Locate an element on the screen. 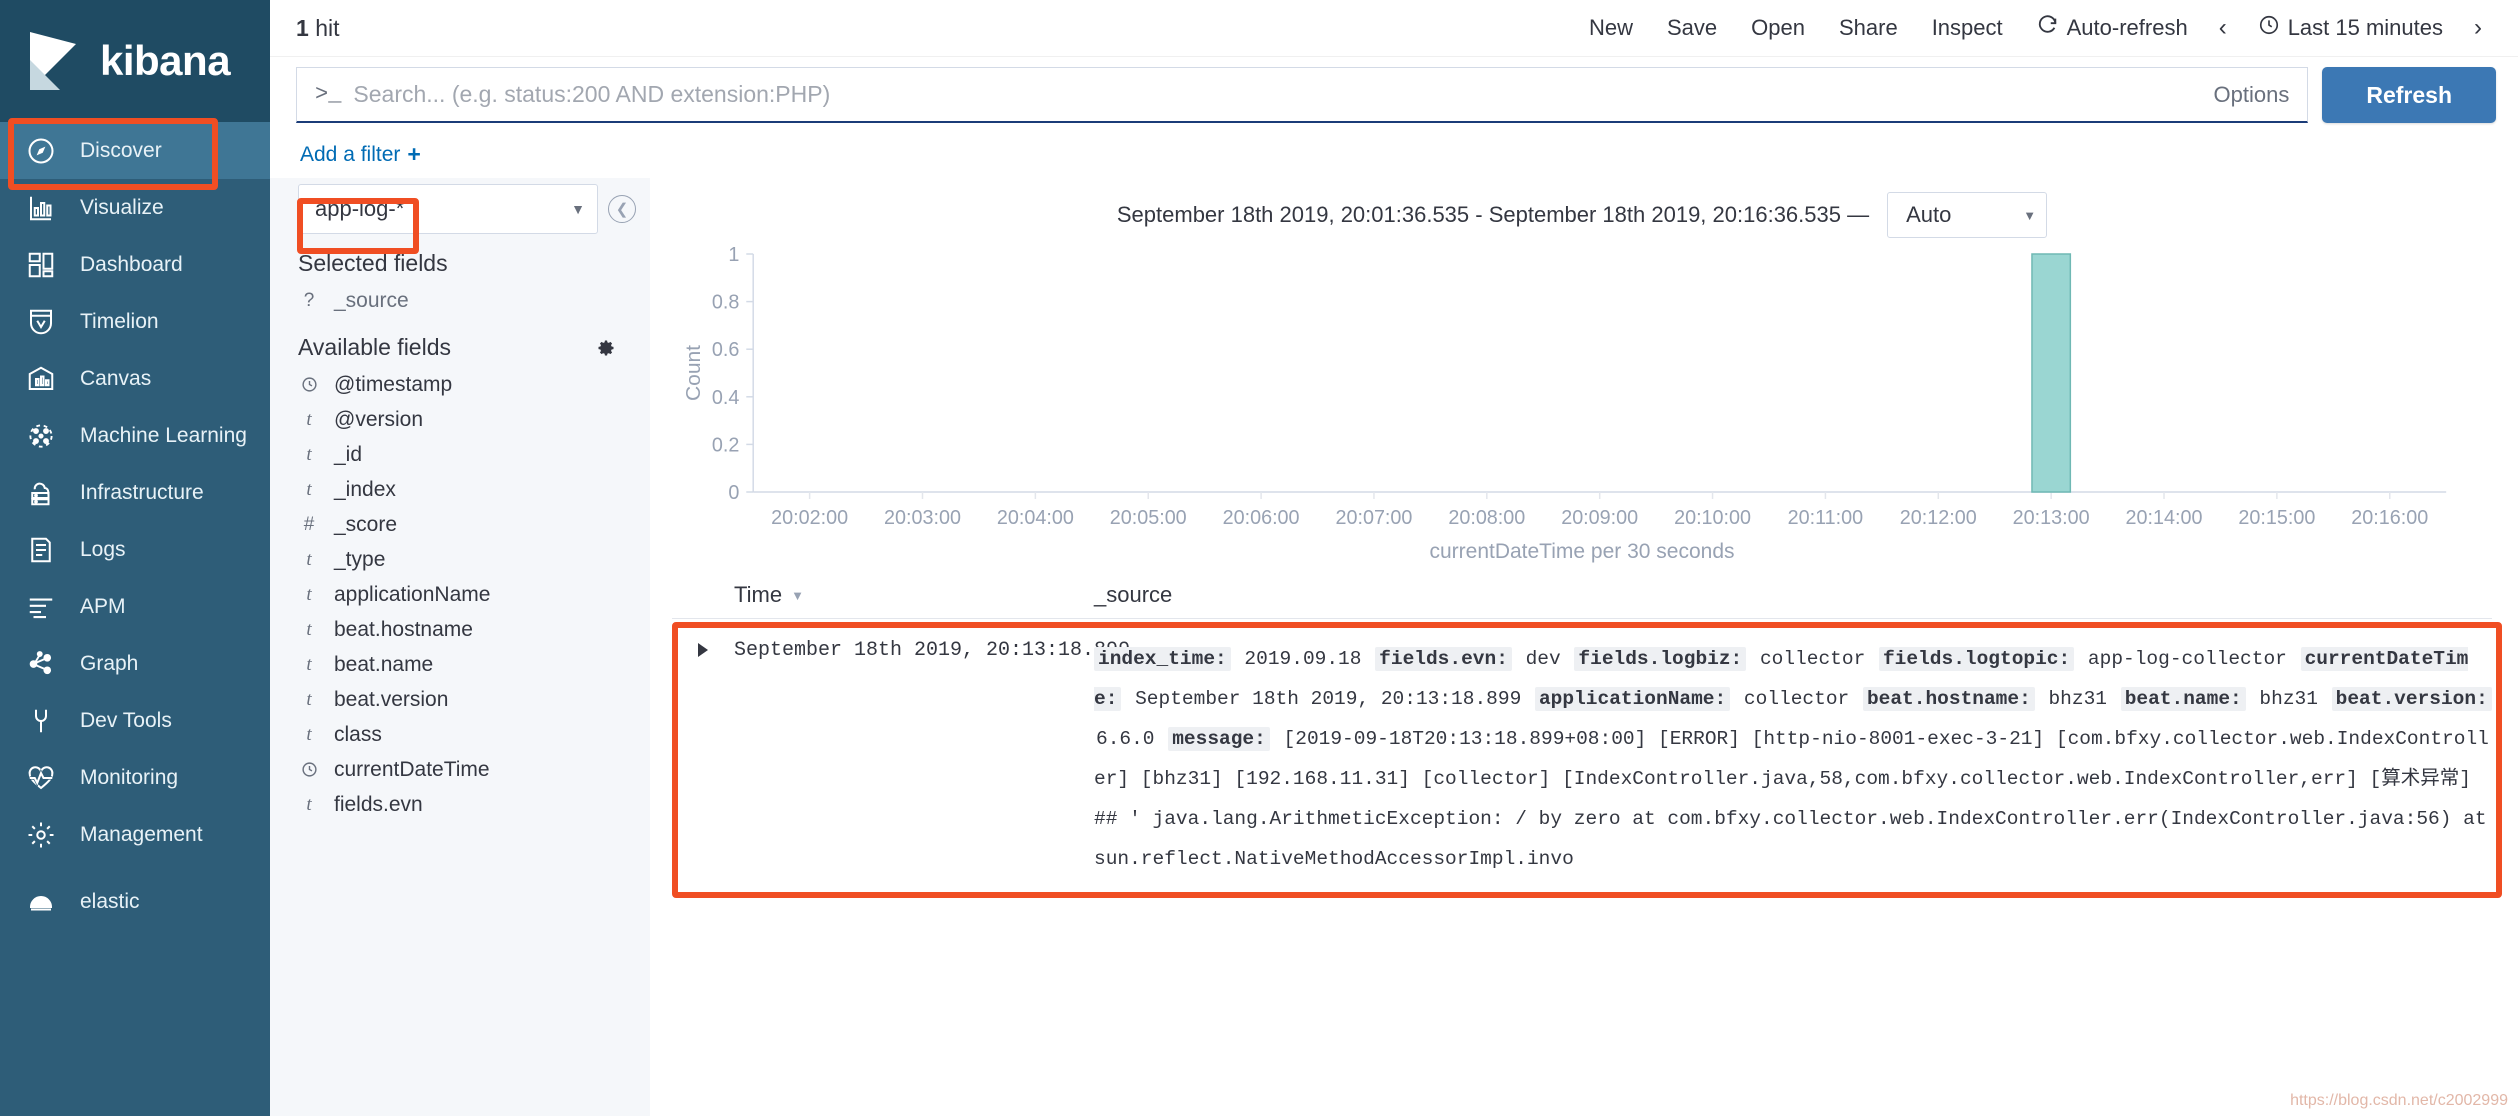  canvas-icon is located at coordinates (41, 379).